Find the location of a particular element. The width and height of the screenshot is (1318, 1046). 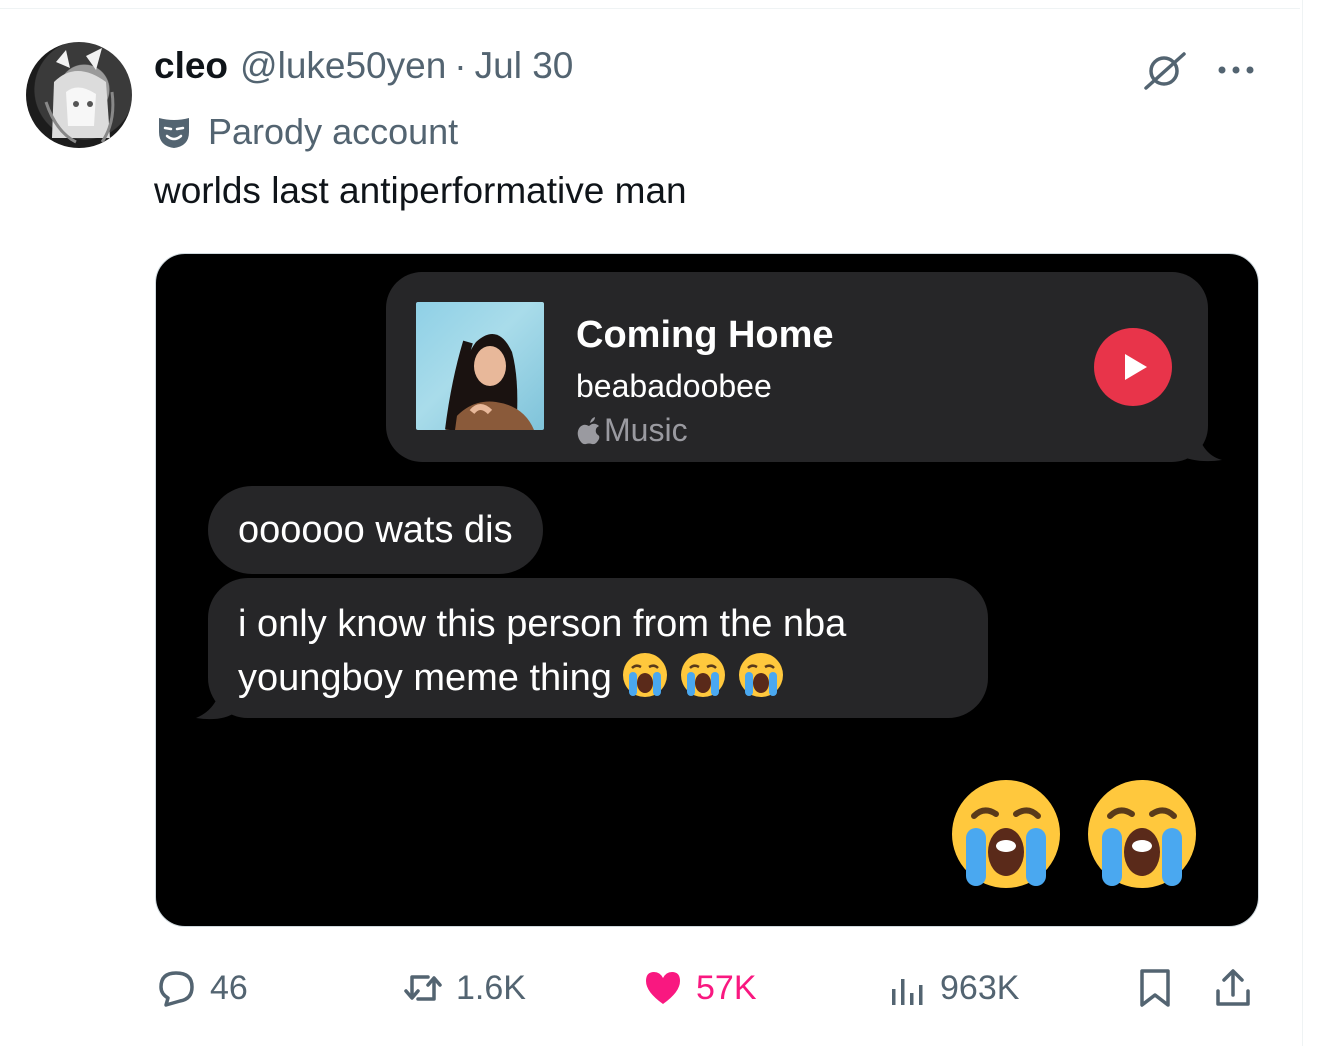

message-bubble: oooooo wats dis is located at coordinates (375, 530).